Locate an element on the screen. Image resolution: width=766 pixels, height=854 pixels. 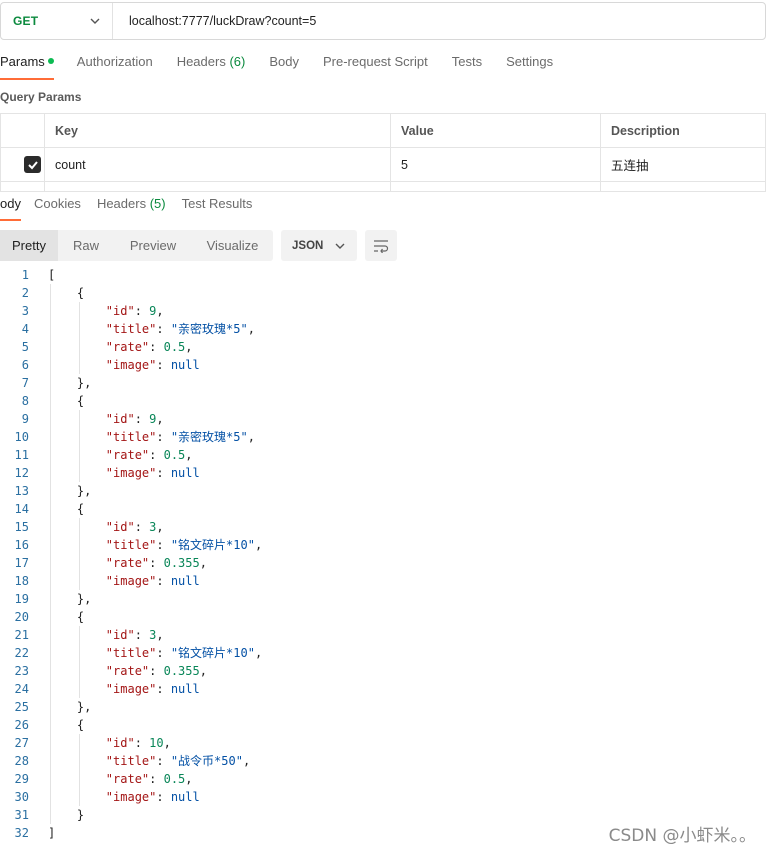
table-row-empty is located at coordinates (383, 186).